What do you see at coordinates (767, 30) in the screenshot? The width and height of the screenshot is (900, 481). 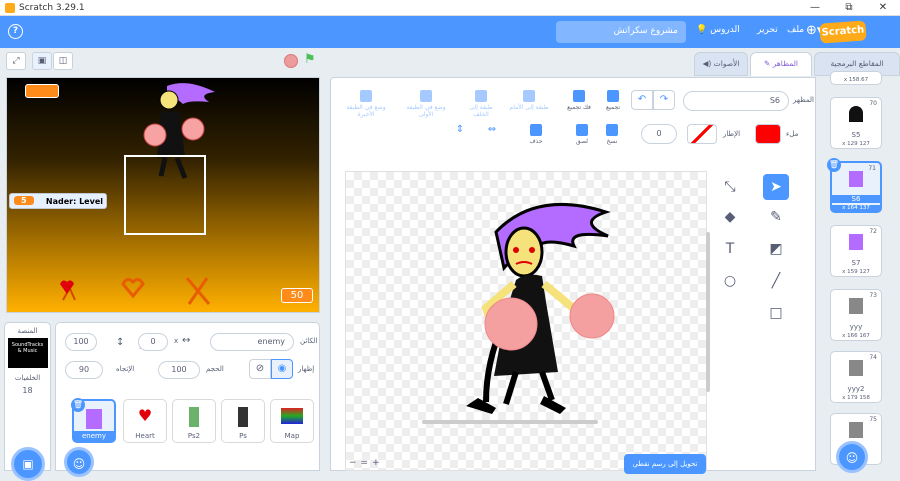 I see `edit-menu: تحرير` at bounding box center [767, 30].